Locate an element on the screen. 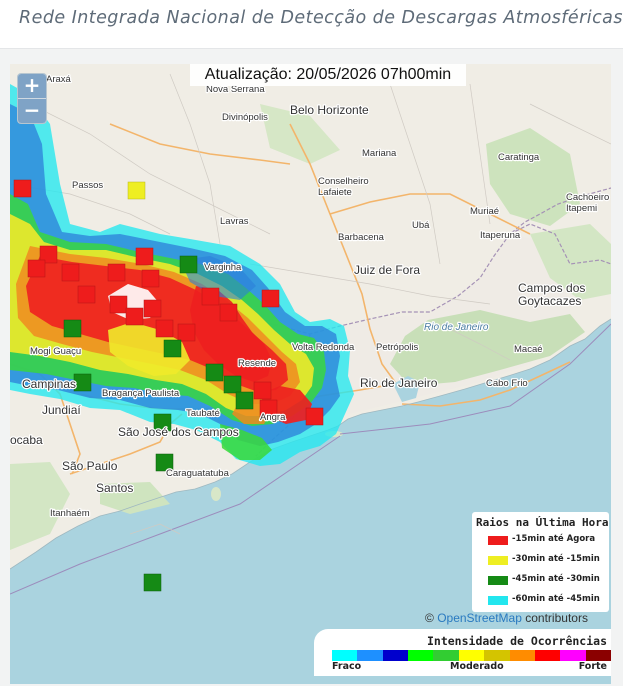  legend-swatch-red is located at coordinates (498, 540).